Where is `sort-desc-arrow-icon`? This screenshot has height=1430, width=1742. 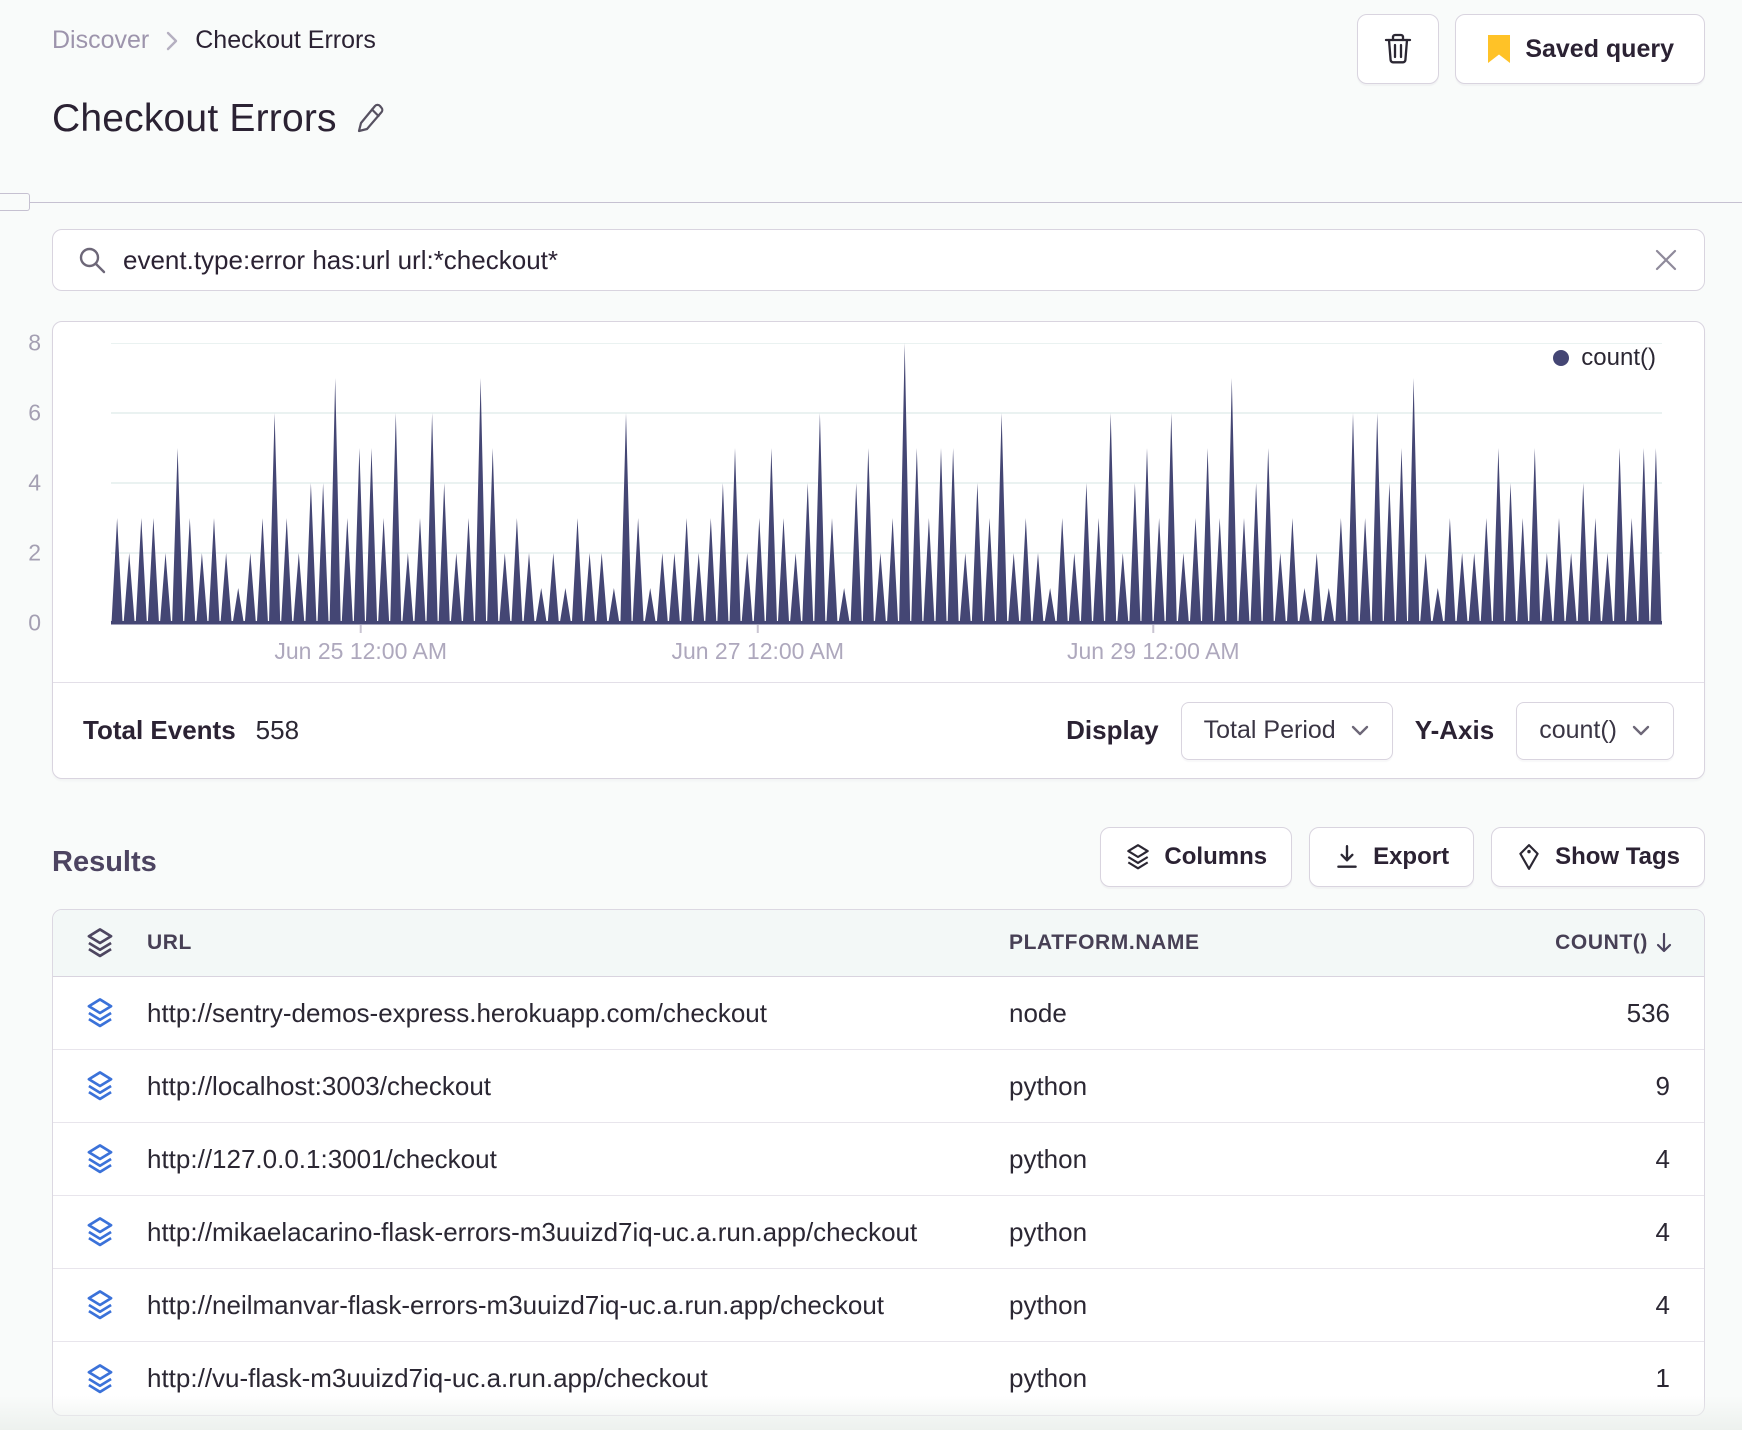
sort-desc-arrow-icon is located at coordinates (1664, 942).